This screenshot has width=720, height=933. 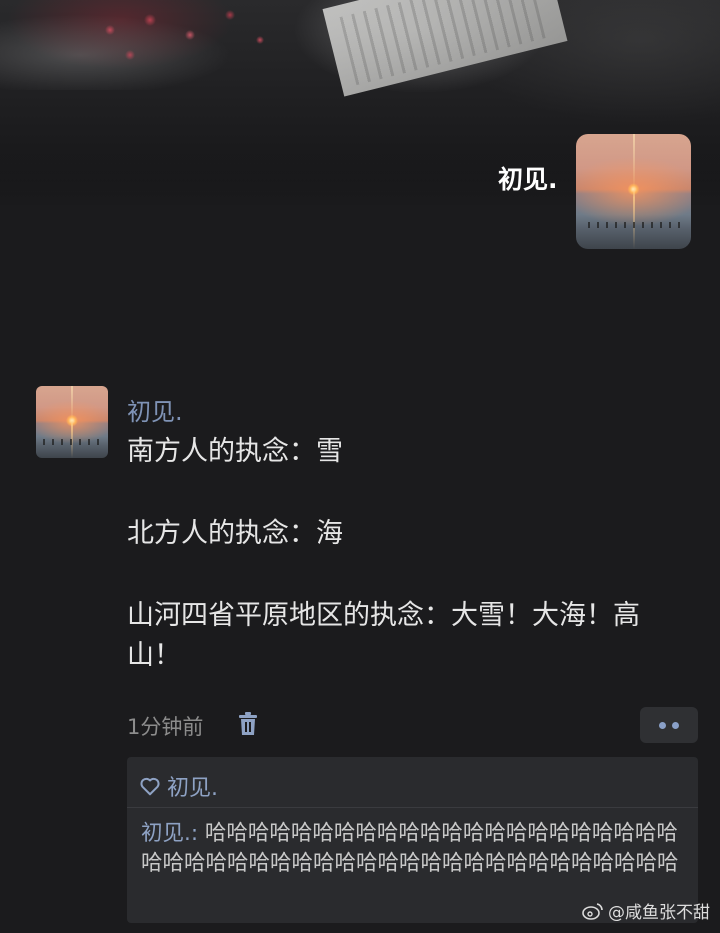 I want to click on paper-text-decoration, so click(x=445, y=43).